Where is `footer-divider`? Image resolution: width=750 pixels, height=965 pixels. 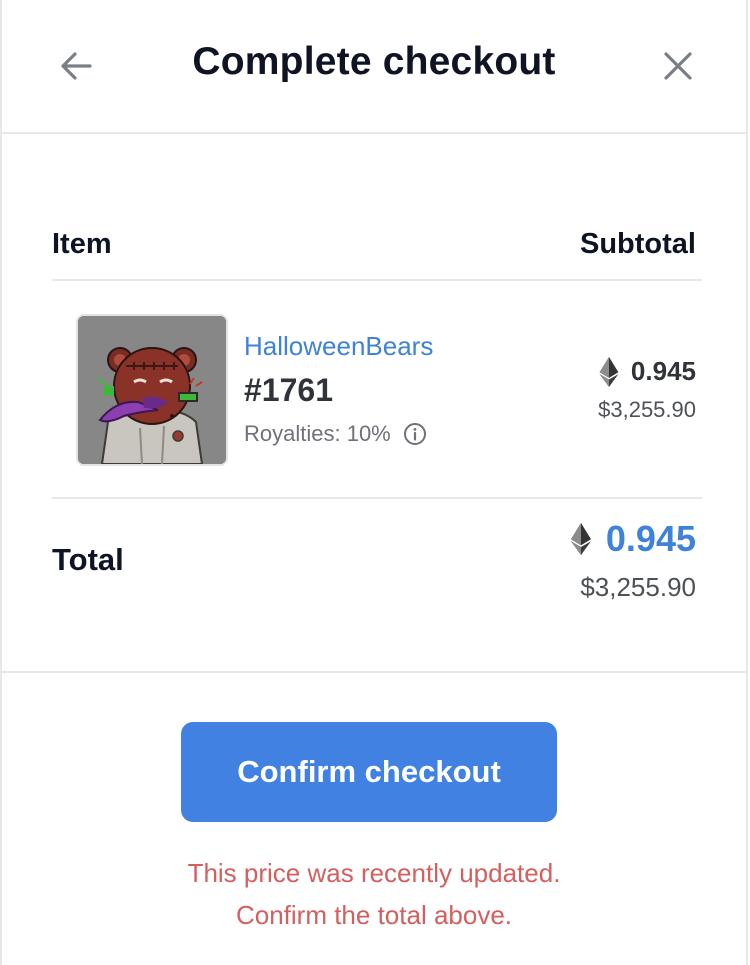 footer-divider is located at coordinates (374, 672).